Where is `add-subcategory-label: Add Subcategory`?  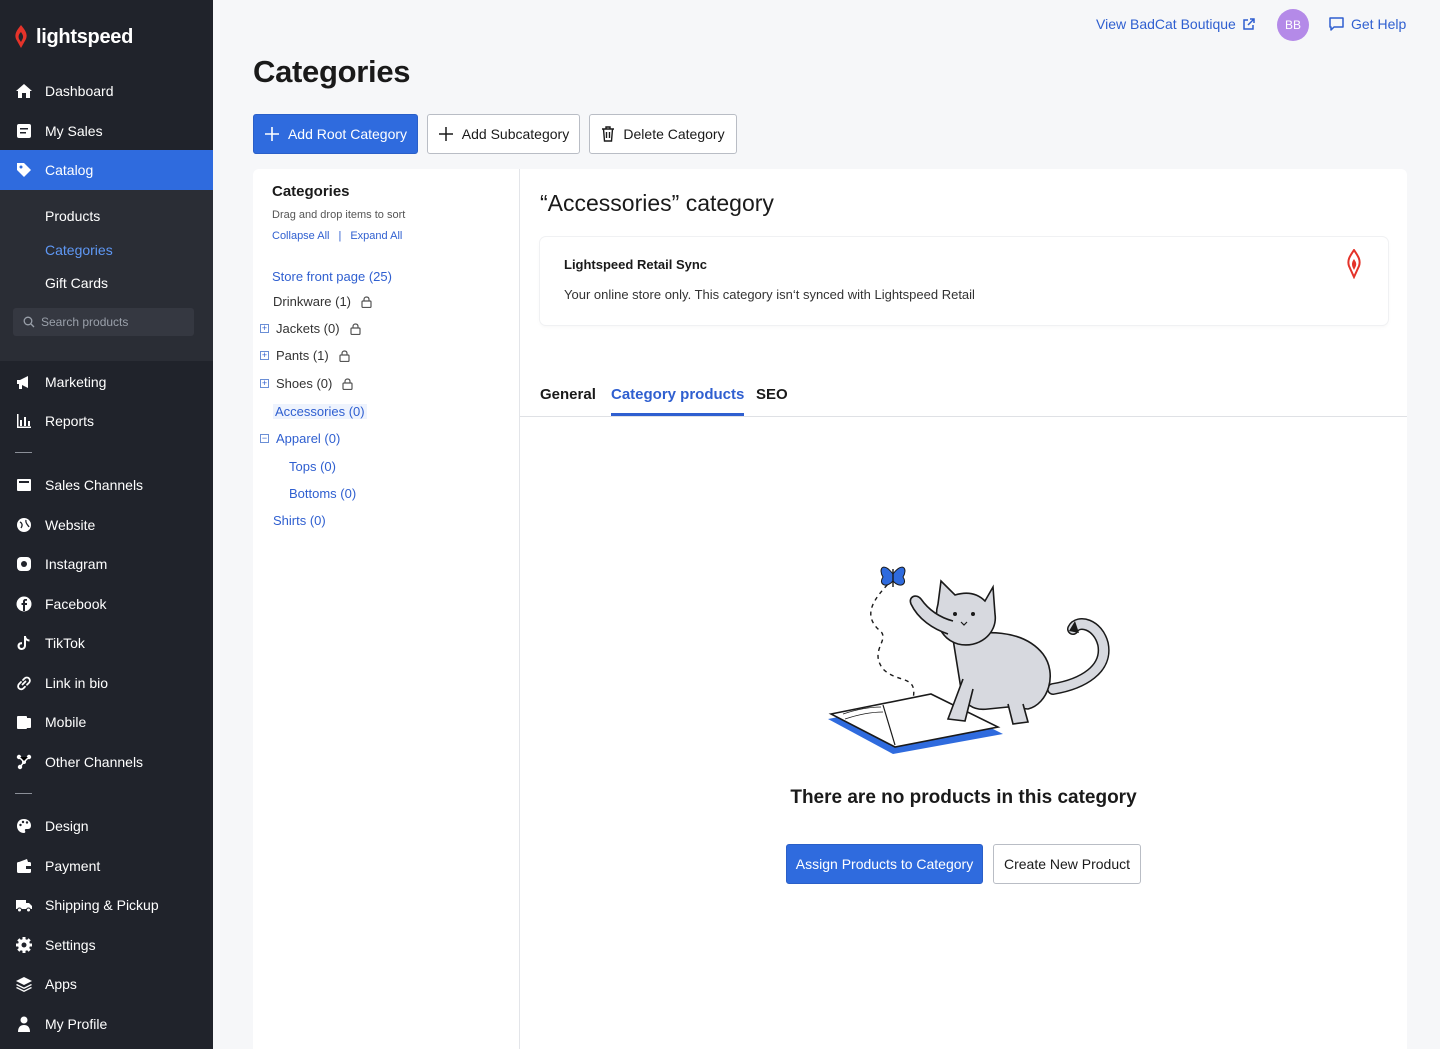
add-subcategory-label: Add Subcategory is located at coordinates (515, 134).